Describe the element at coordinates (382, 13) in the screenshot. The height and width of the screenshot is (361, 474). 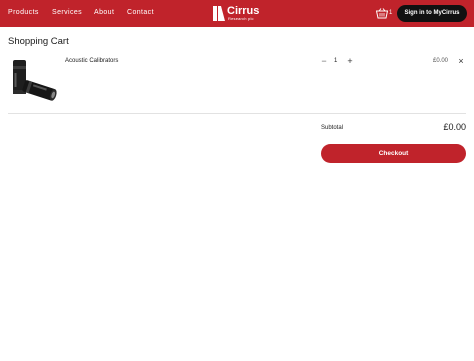
I see `basket-icon` at that location.